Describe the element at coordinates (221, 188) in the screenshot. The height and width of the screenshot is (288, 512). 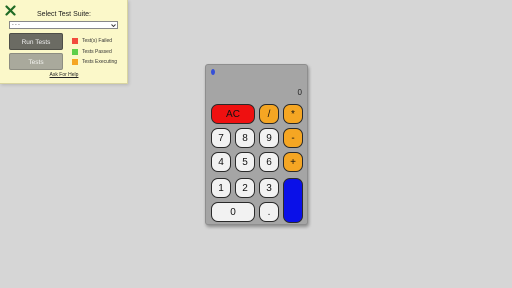
I see `digit-1-button: 1` at that location.